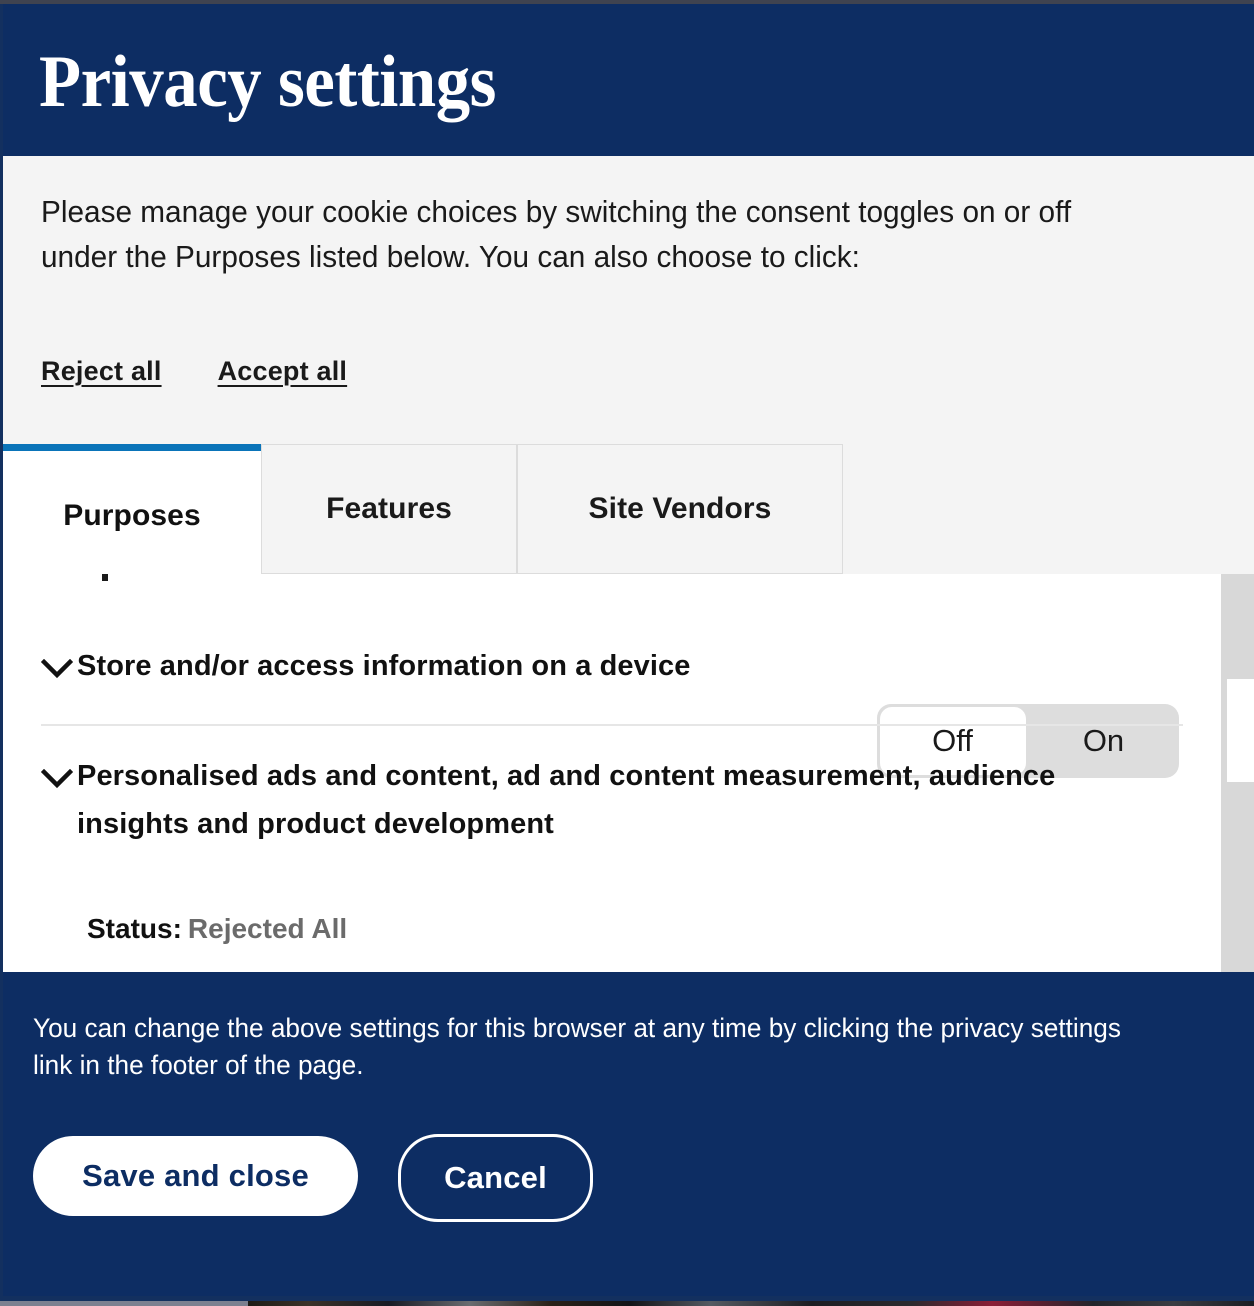  I want to click on underlying-page-sliver, so click(627, 1303).